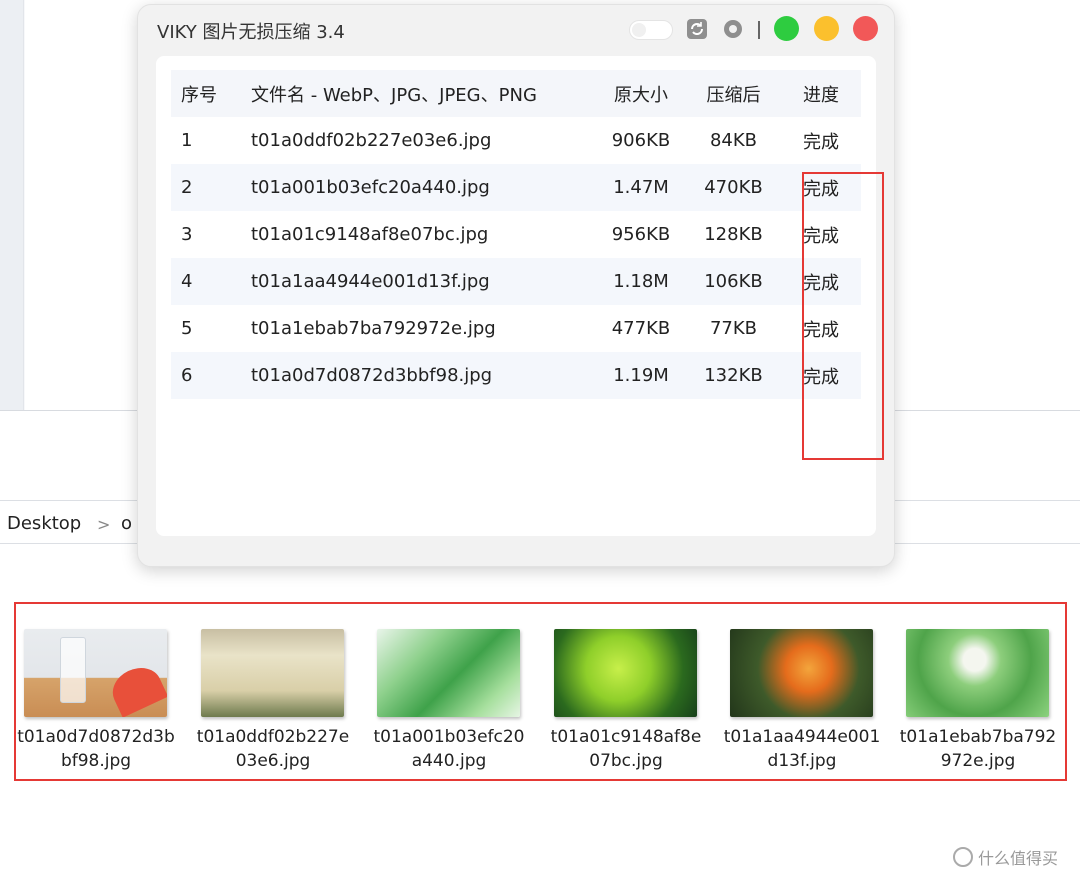  What do you see at coordinates (187, 281) in the screenshot?
I see `row-index: 4` at bounding box center [187, 281].